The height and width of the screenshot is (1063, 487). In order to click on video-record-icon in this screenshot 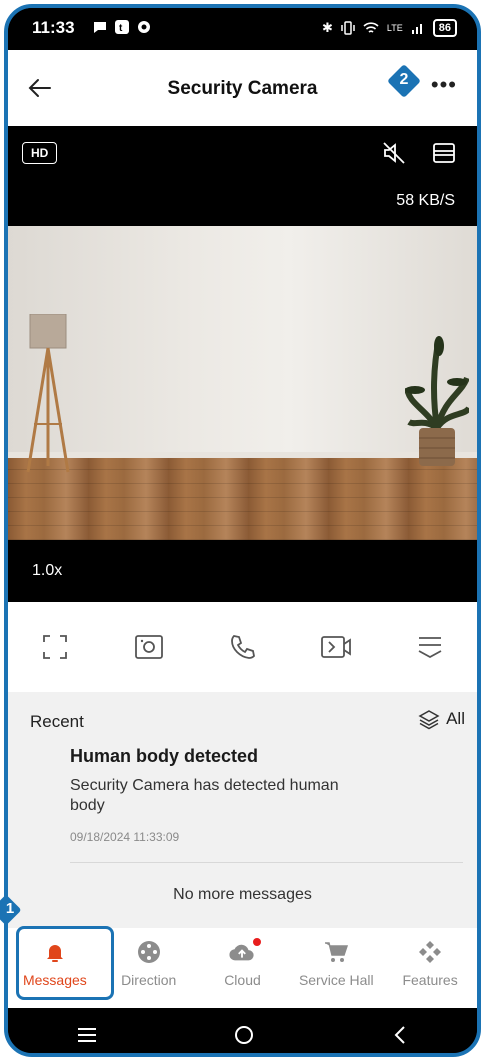, I will do `click(336, 647)`.